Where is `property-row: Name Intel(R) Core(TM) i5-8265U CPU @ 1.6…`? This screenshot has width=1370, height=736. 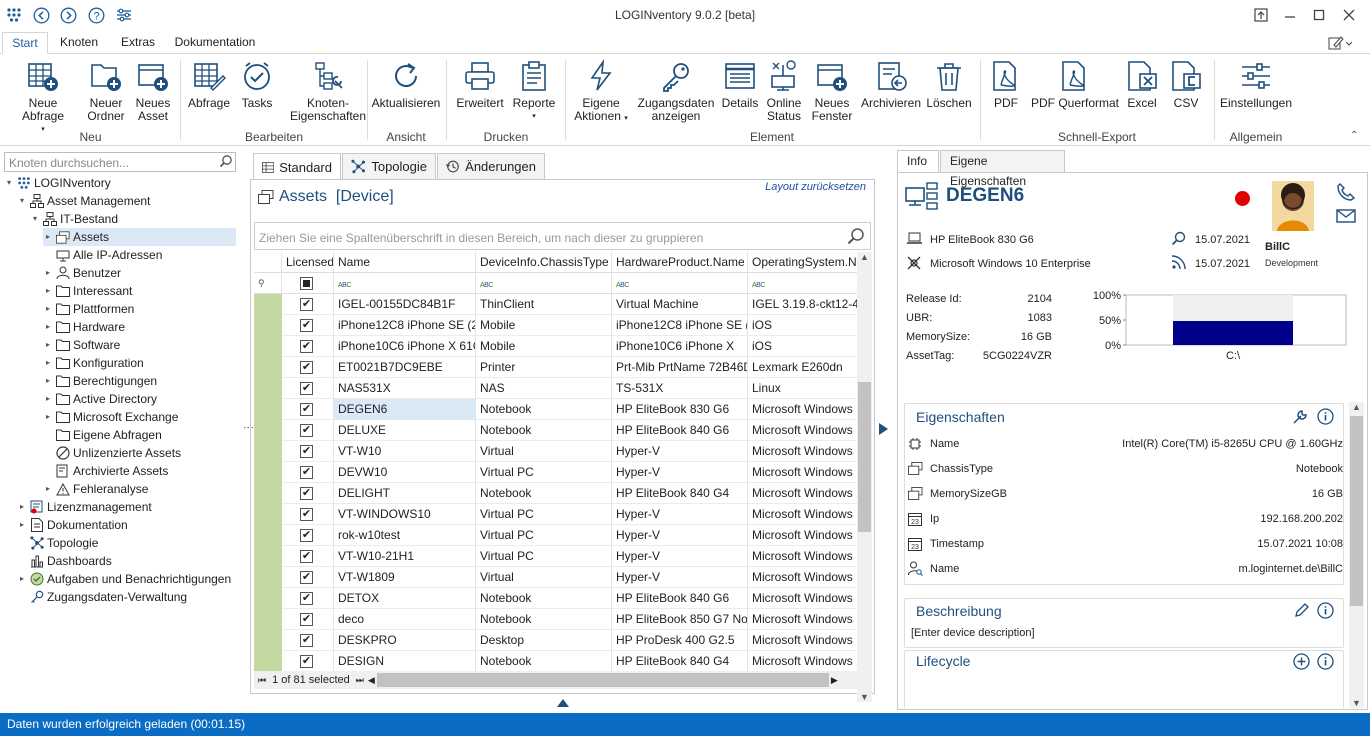
property-row: Name Intel(R) Core(TM) i5-8265U CPU @ 1.6… is located at coordinates (1128, 443).